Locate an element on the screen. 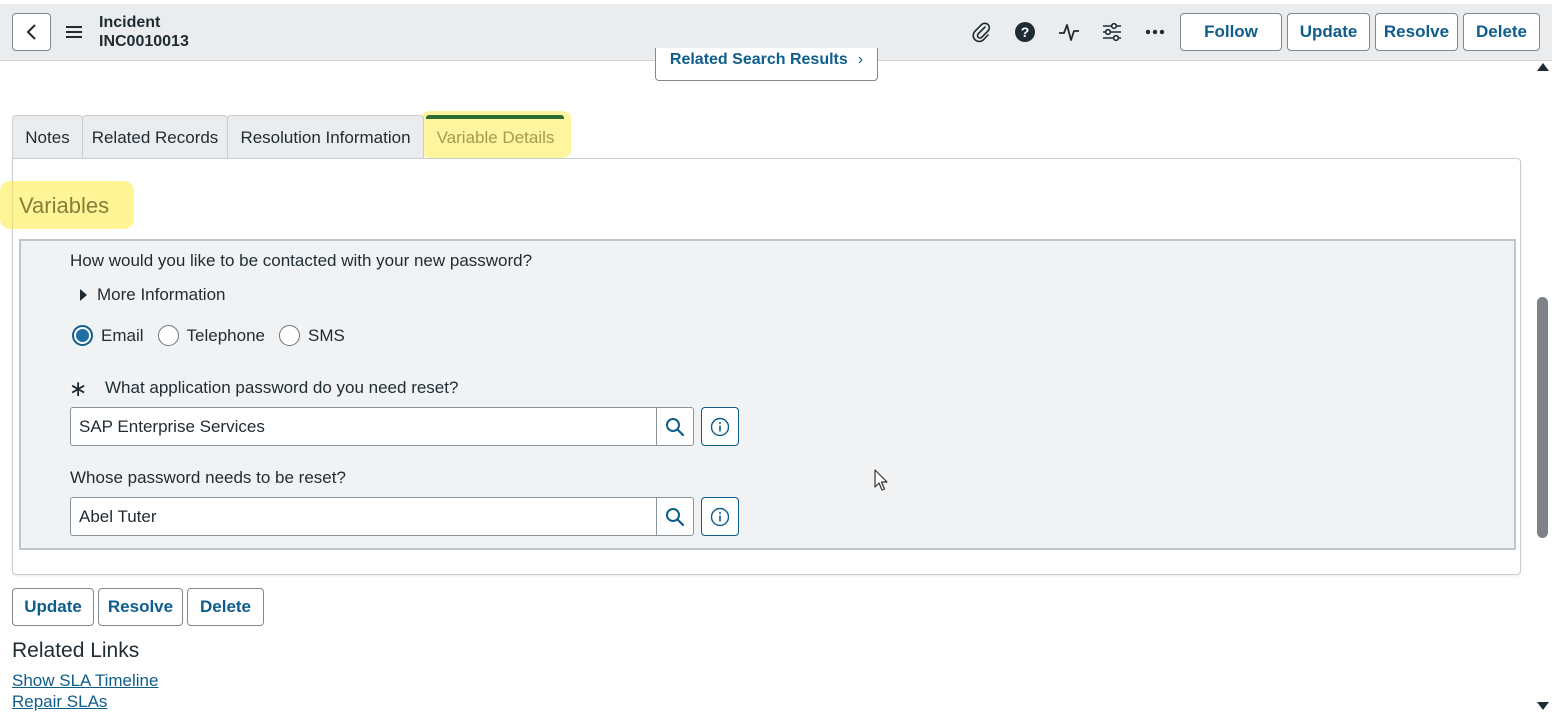 The image size is (1552, 715). related-search-results-label: Related Search Results is located at coordinates (758, 59).